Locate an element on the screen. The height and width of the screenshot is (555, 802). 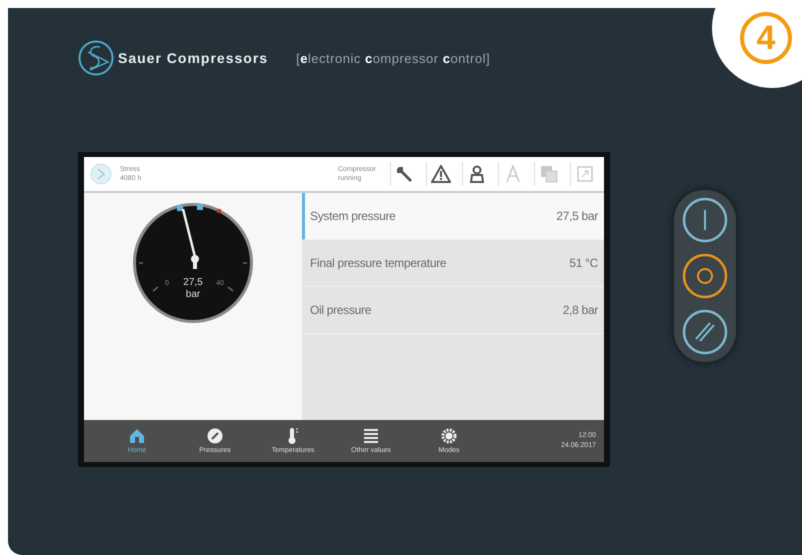
reading-row: System pressure 27,5 bar is located at coordinates (453, 216).